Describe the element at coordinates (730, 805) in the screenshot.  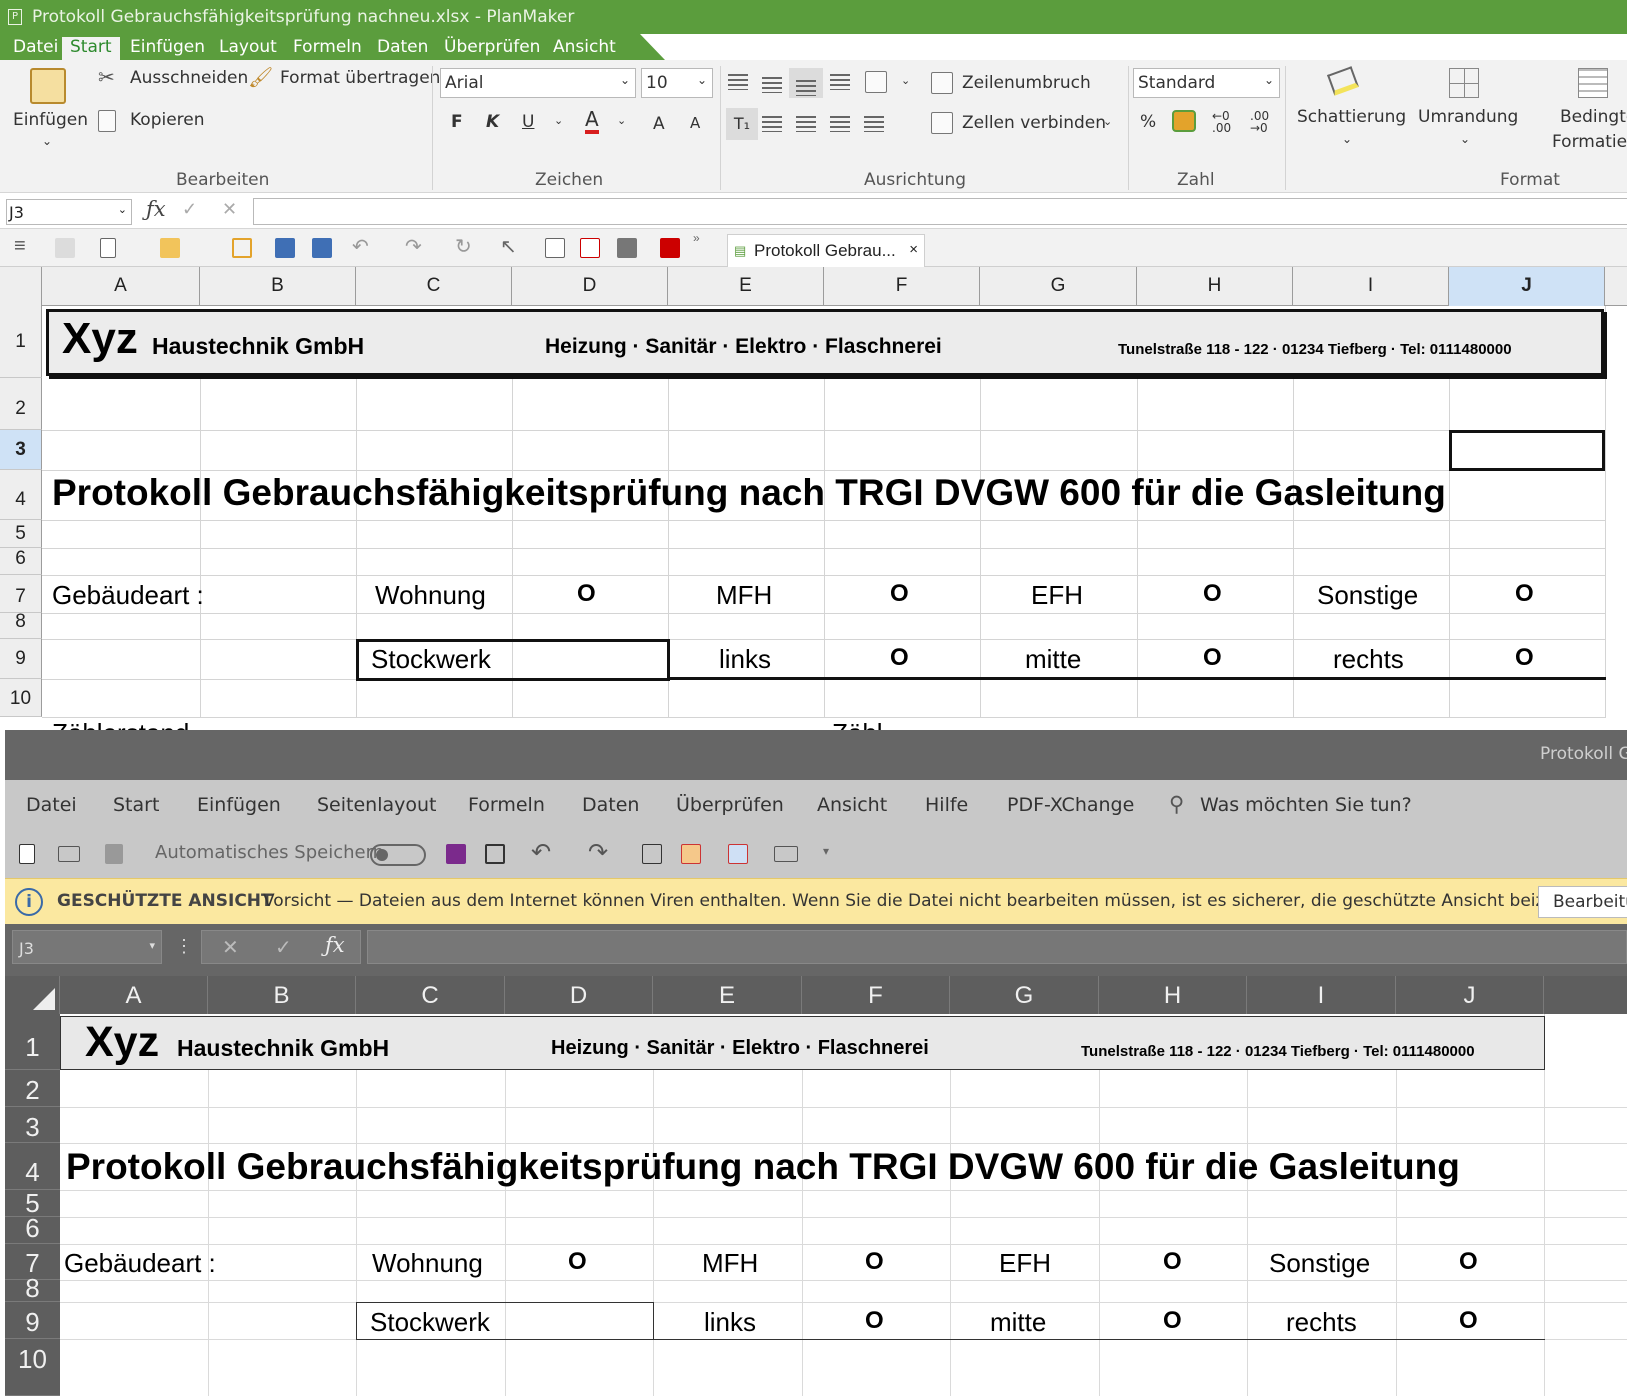
I see `tab-ueberpruefen: Überprüfen` at that location.